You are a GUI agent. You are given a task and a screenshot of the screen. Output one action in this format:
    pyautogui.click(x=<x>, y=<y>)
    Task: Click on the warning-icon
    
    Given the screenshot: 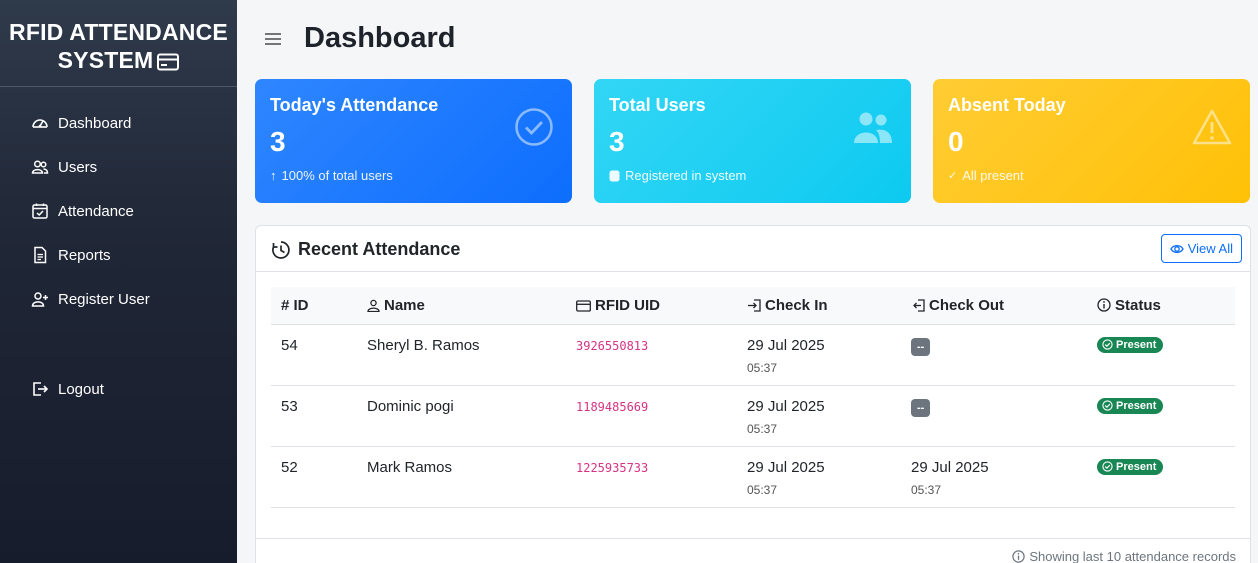 What is the action you would take?
    pyautogui.click(x=1212, y=127)
    